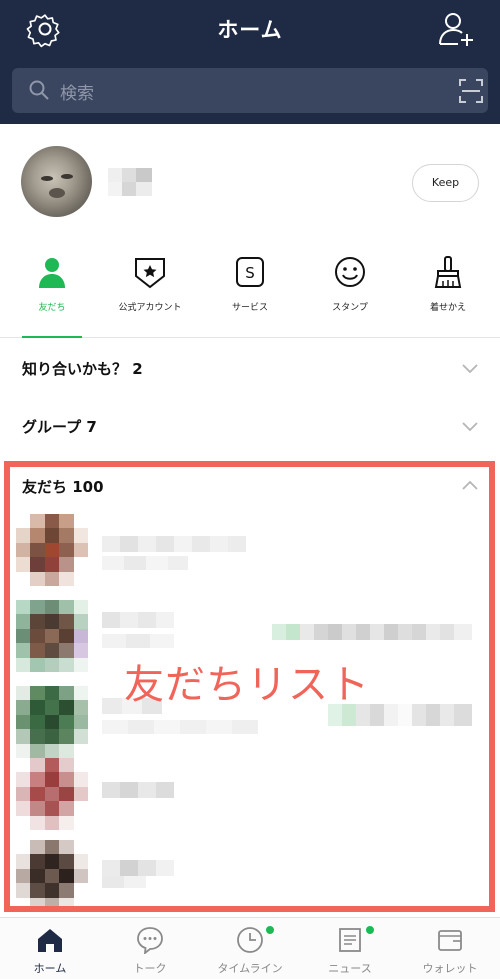  What do you see at coordinates (250, 368) in the screenshot?
I see `section-suggestions: 知り合いかも？ 2` at bounding box center [250, 368].